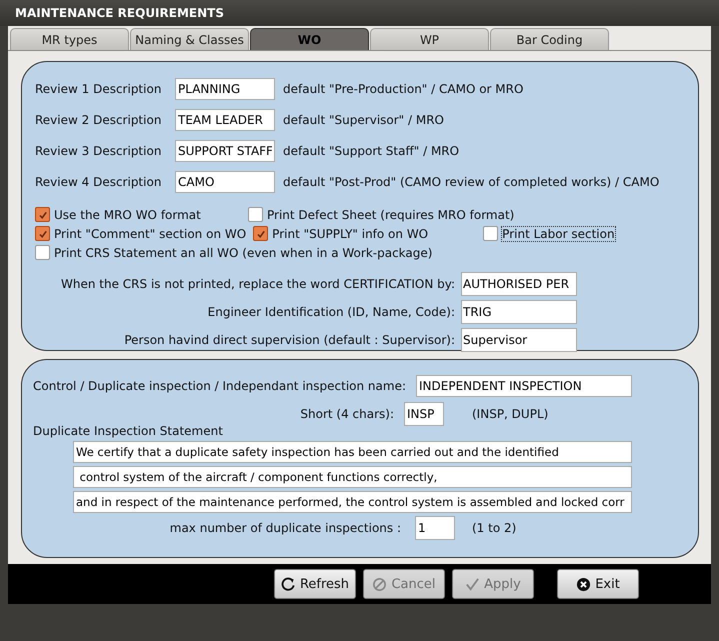 The image size is (719, 641). What do you see at coordinates (494, 528) in the screenshot?
I see `field-hint: (1 to 2)` at bounding box center [494, 528].